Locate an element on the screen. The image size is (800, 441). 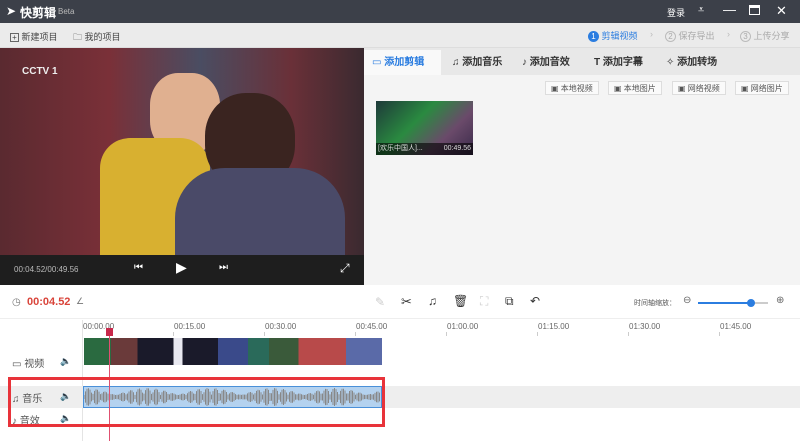
new-project-label: 新建项目 is located at coordinates (39, 37).